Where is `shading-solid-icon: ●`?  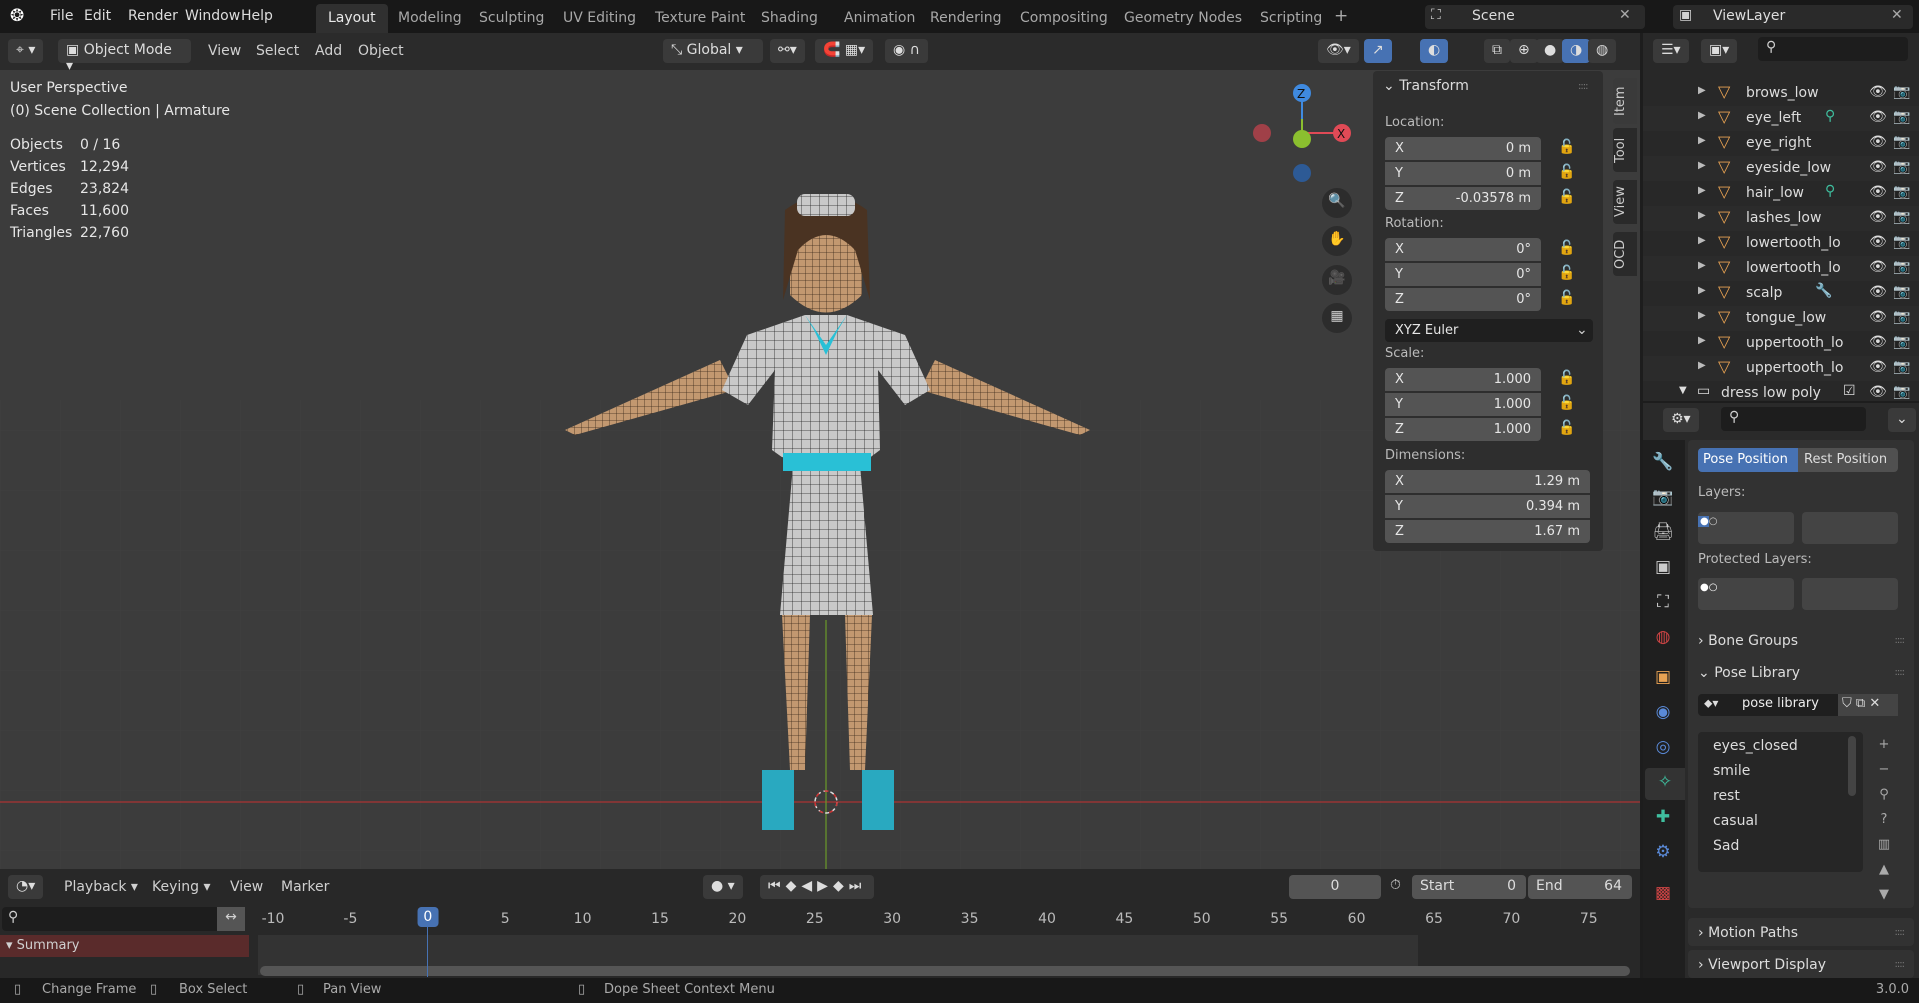 shading-solid-icon: ● is located at coordinates (1550, 51).